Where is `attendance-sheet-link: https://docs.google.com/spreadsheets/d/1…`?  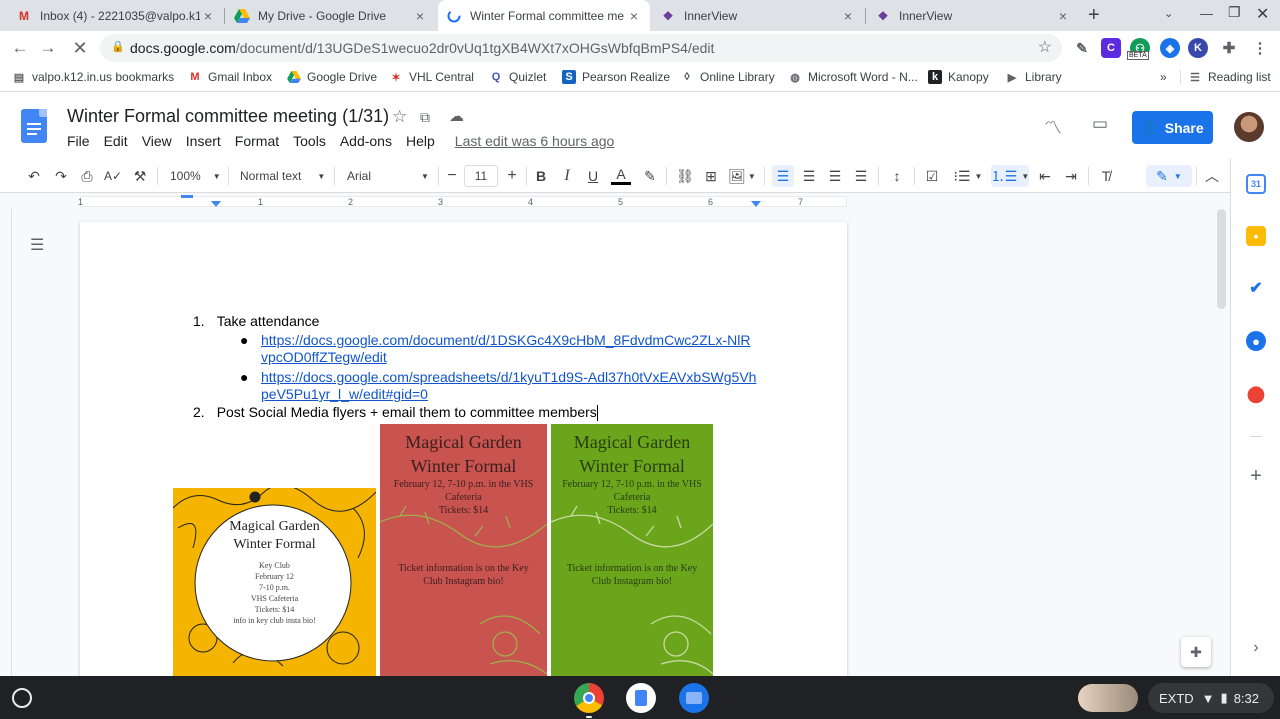 attendance-sheet-link: https://docs.google.com/spreadsheets/d/1… is located at coordinates (508, 377).